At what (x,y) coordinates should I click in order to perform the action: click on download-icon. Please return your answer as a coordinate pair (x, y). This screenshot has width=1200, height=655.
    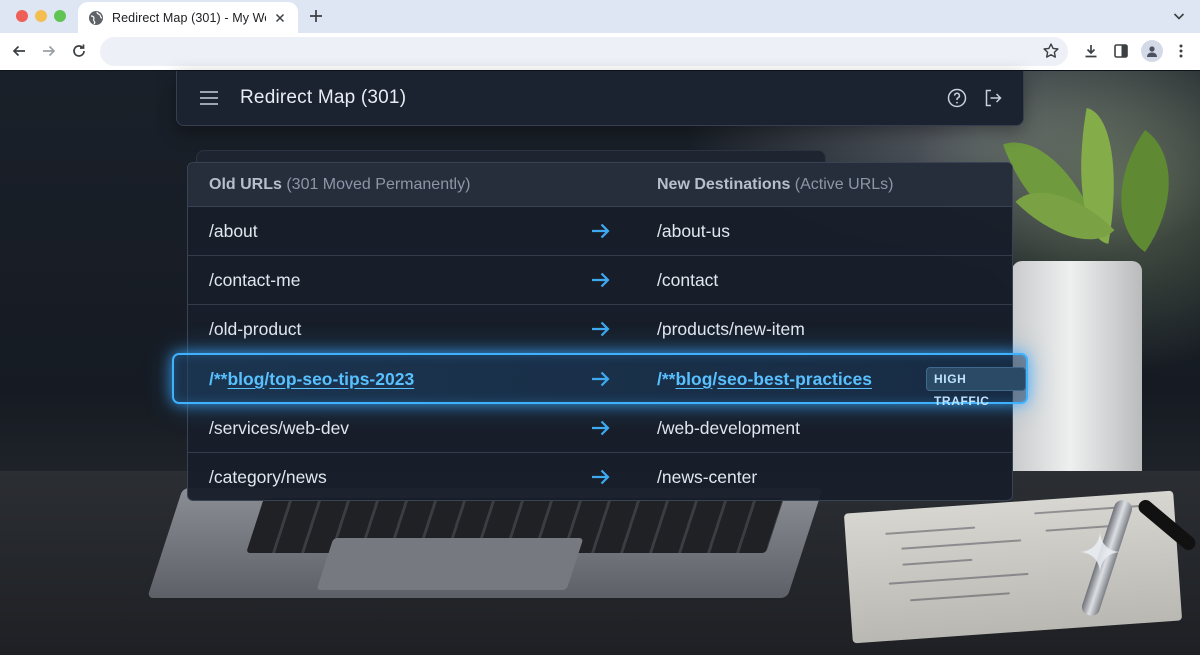
    Looking at the image, I should click on (1091, 51).